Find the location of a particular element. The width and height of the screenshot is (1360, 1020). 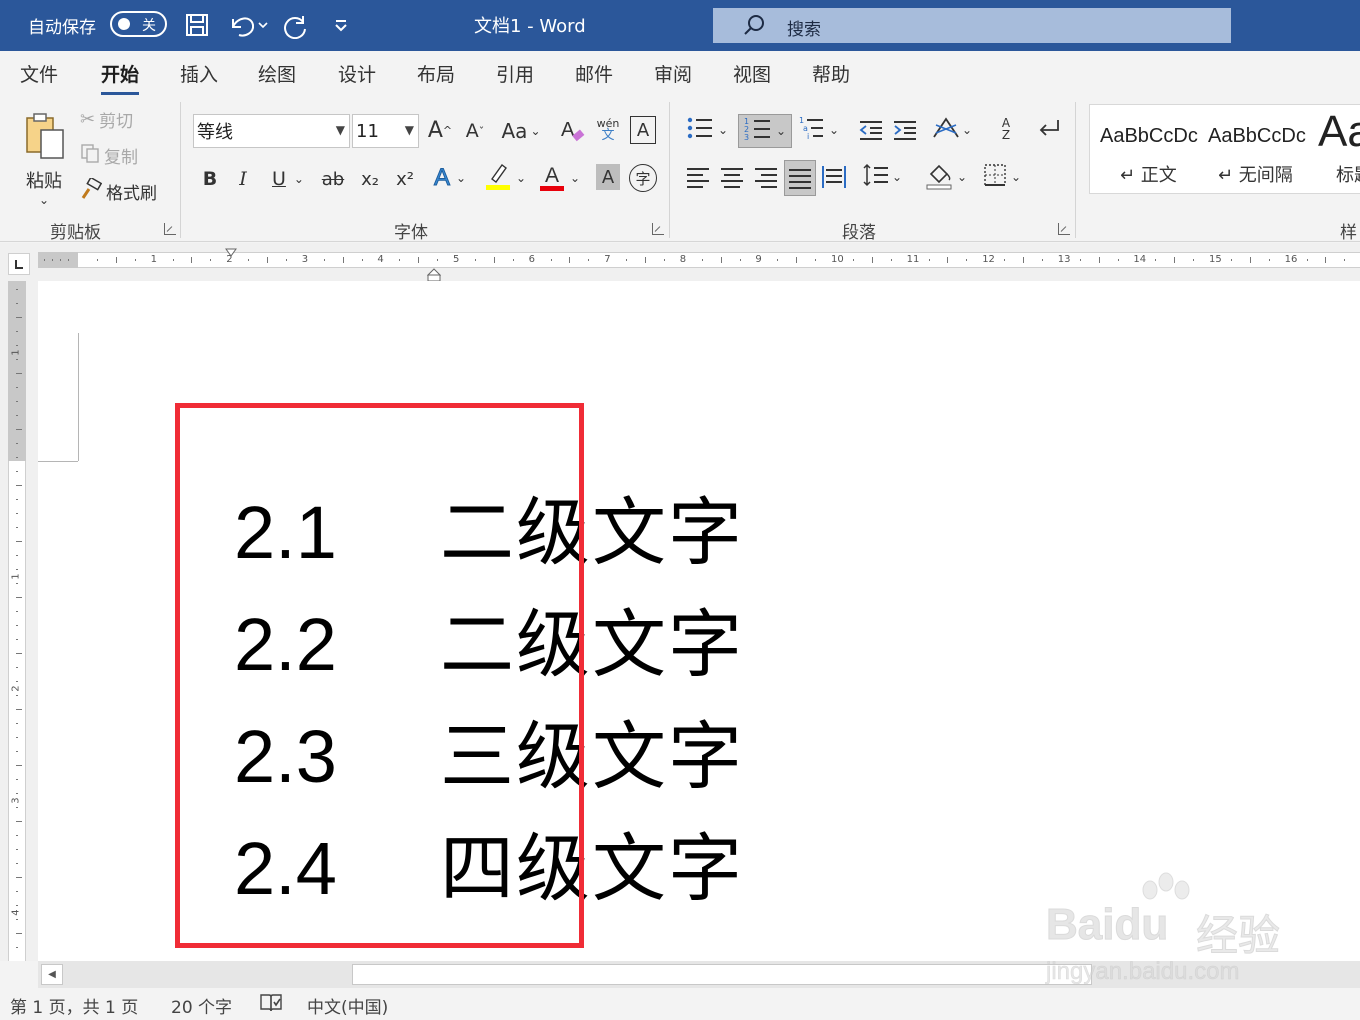

list-item: 2.1 二级文字 is located at coordinates (489, 526).